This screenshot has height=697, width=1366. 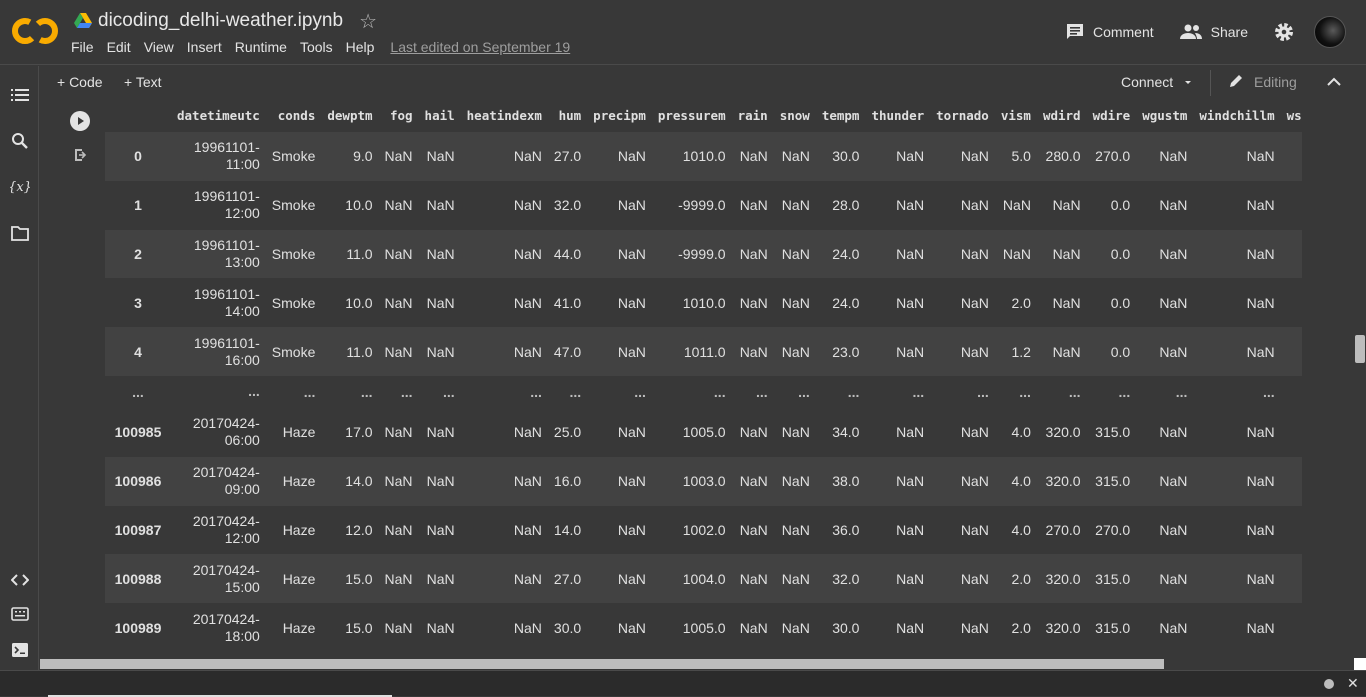 What do you see at coordinates (20, 614) in the screenshot?
I see `command-palette-icon` at bounding box center [20, 614].